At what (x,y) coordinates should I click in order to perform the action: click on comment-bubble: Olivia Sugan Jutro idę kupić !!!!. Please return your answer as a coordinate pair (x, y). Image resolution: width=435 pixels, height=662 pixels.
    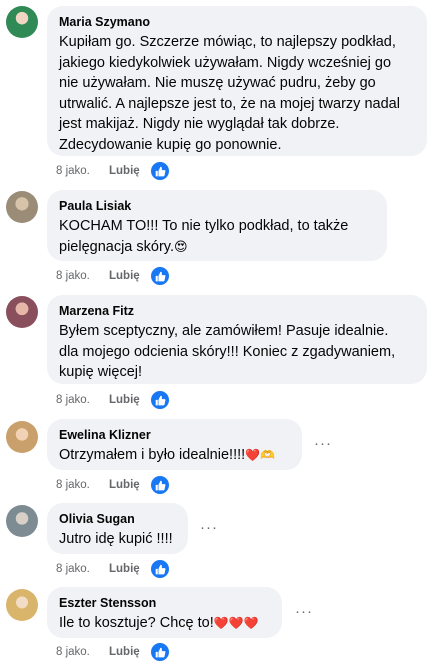
    Looking at the image, I should click on (117, 528).